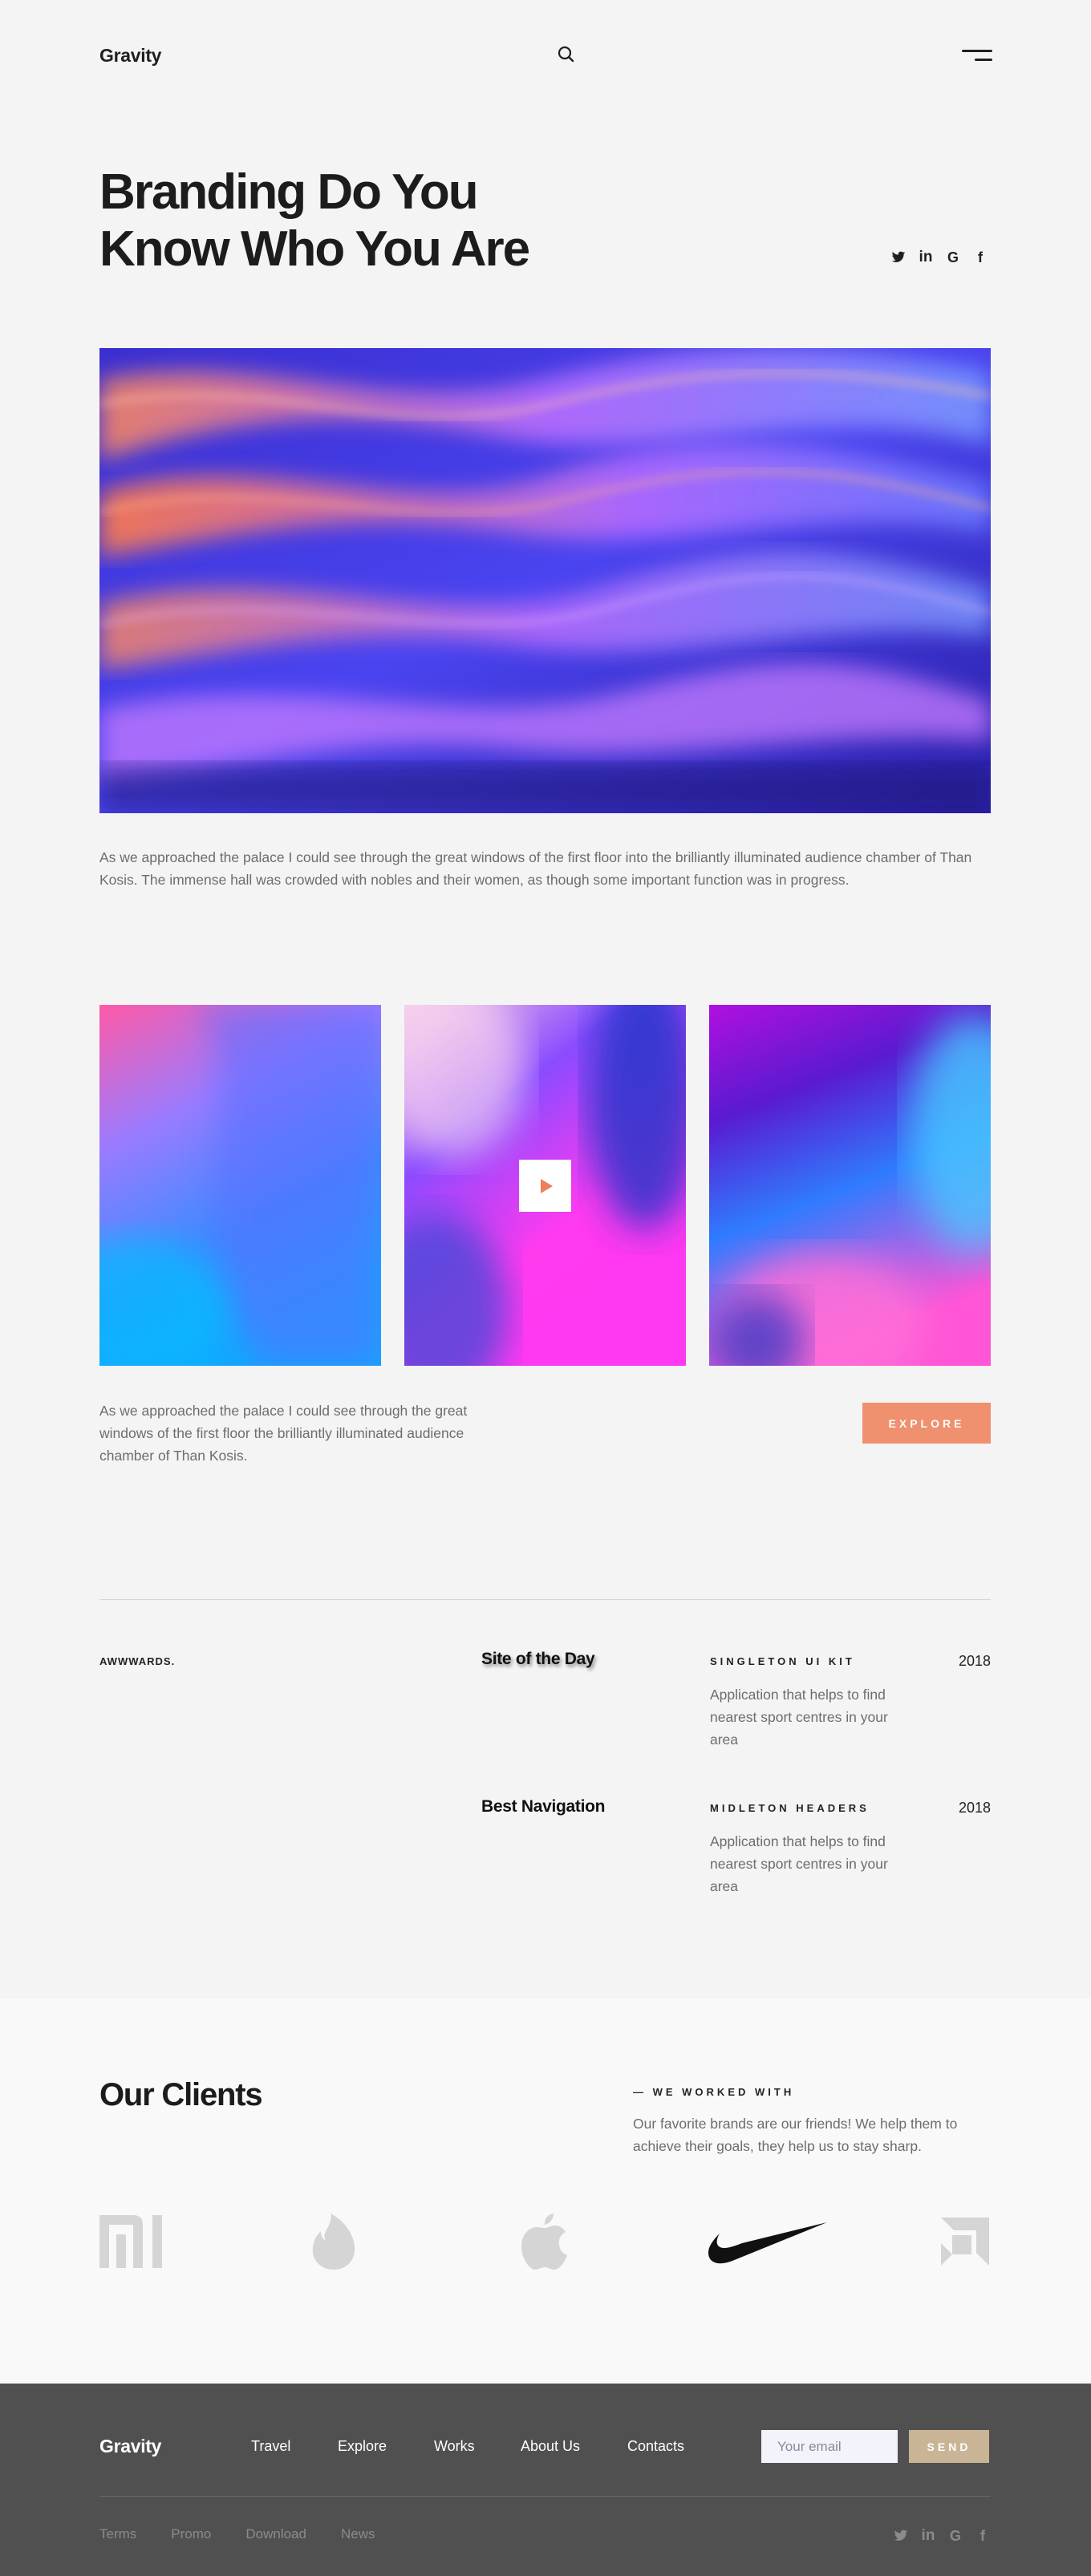 This screenshot has height=2576, width=1091. I want to click on footer-links: Terms Promo Download News, so click(254, 2534).